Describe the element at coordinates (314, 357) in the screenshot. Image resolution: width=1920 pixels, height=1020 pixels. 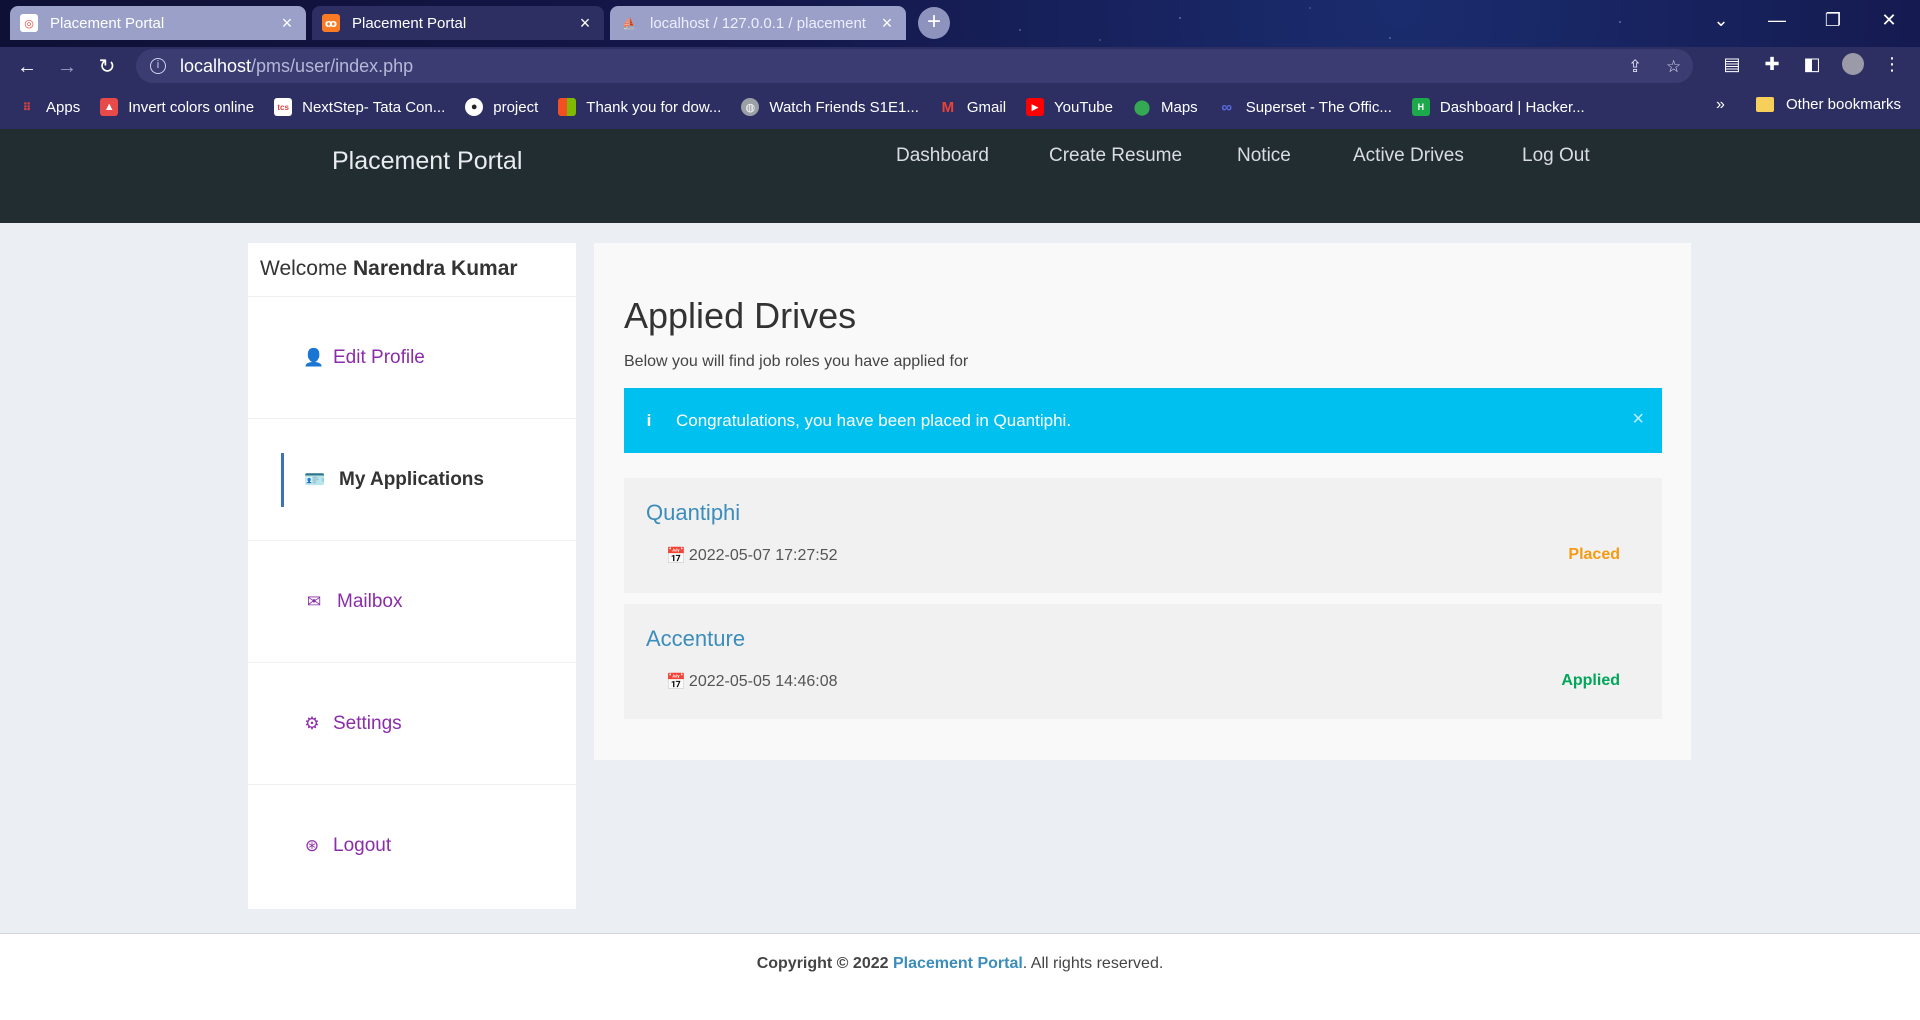
I see `user-icon: 👤` at that location.